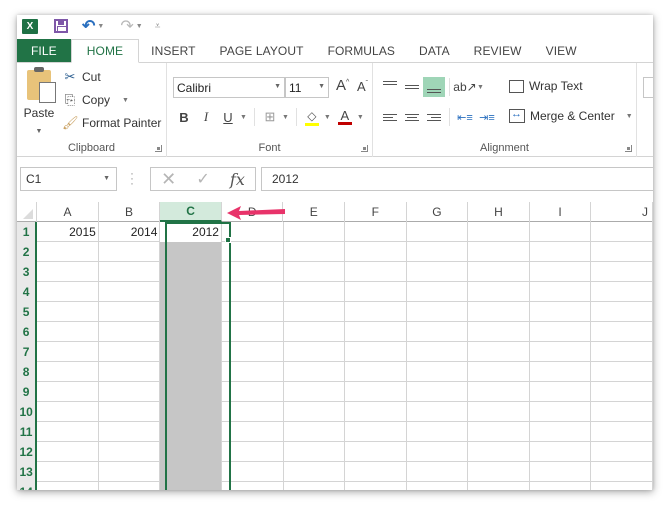  Describe the element at coordinates (27, 212) in the screenshot. I see `select-all-button` at that location.